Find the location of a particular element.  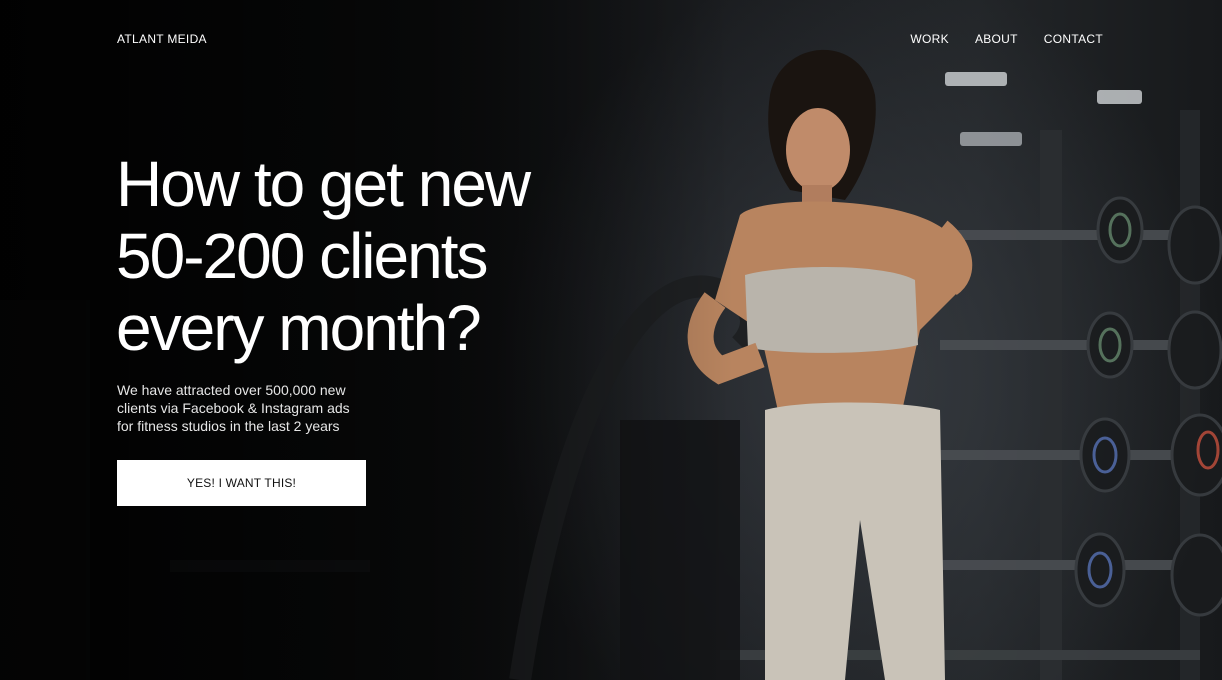

nav-link-about: ABOUT is located at coordinates (996, 39).